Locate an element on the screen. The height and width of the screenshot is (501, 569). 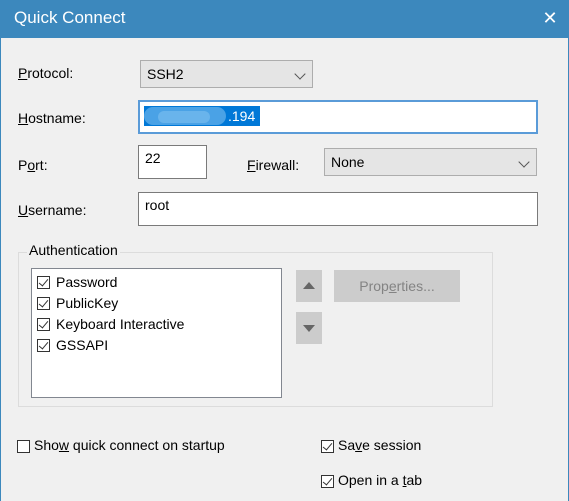
hostname-selection: .194 is located at coordinates (202, 116).